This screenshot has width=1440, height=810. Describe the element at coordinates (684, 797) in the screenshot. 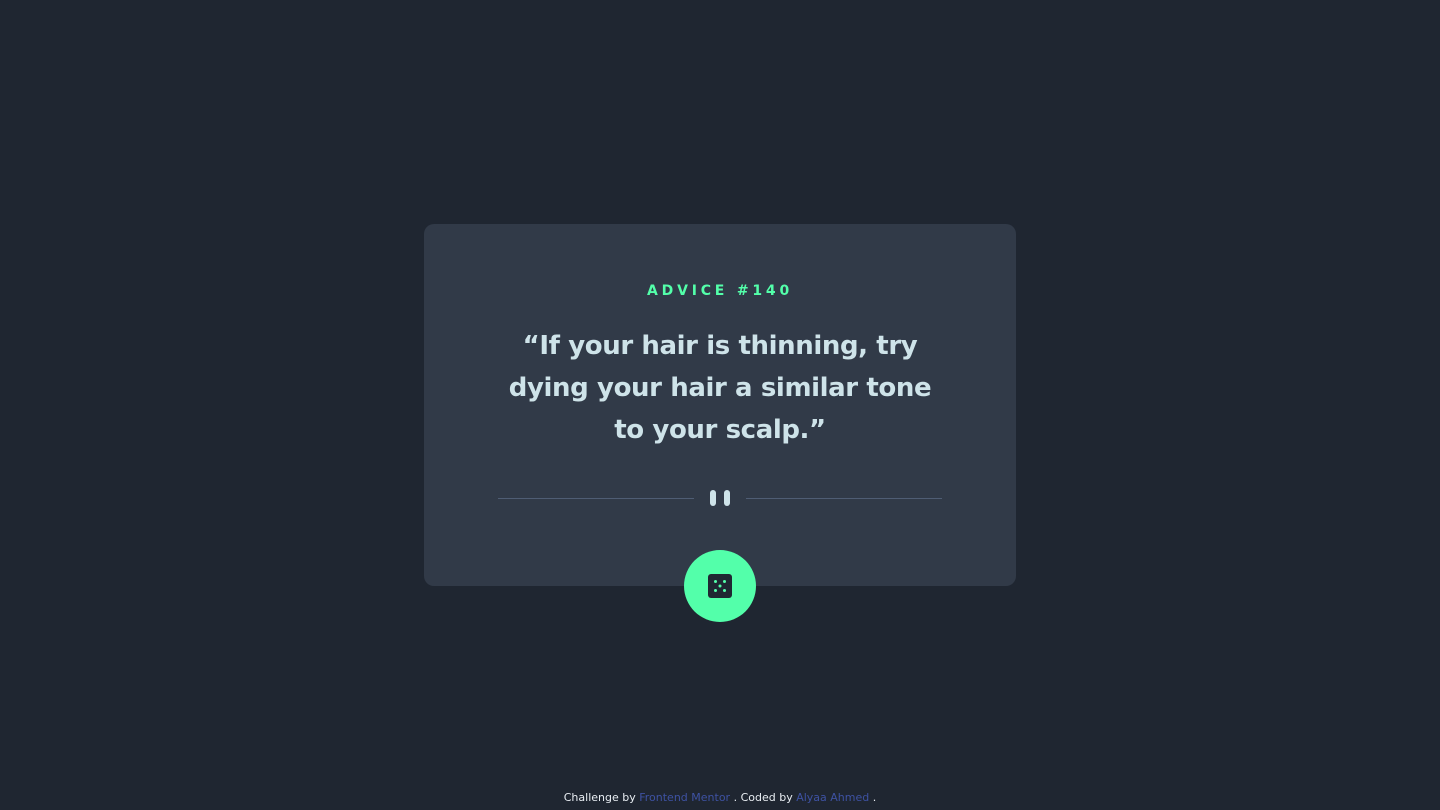

I see `frontend-mentor-link: Frontend Mentor` at that location.